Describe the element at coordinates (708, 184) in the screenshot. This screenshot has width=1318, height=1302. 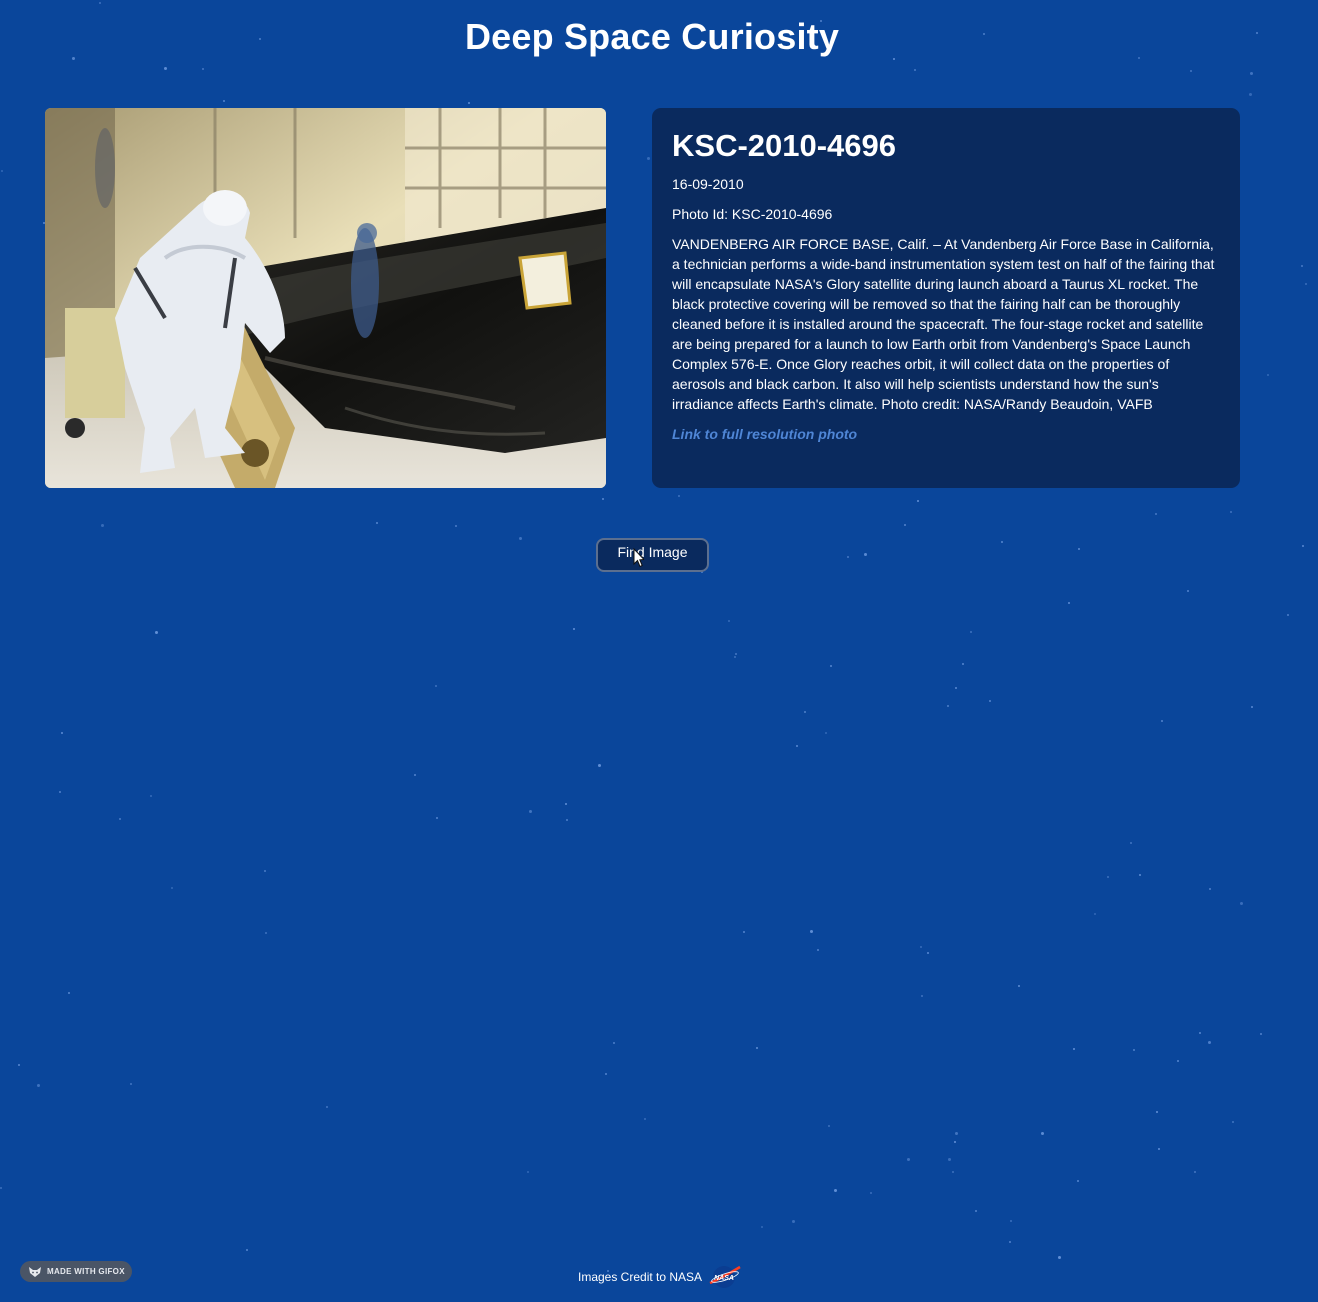
I see `photo-date: 16-09-2010` at that location.